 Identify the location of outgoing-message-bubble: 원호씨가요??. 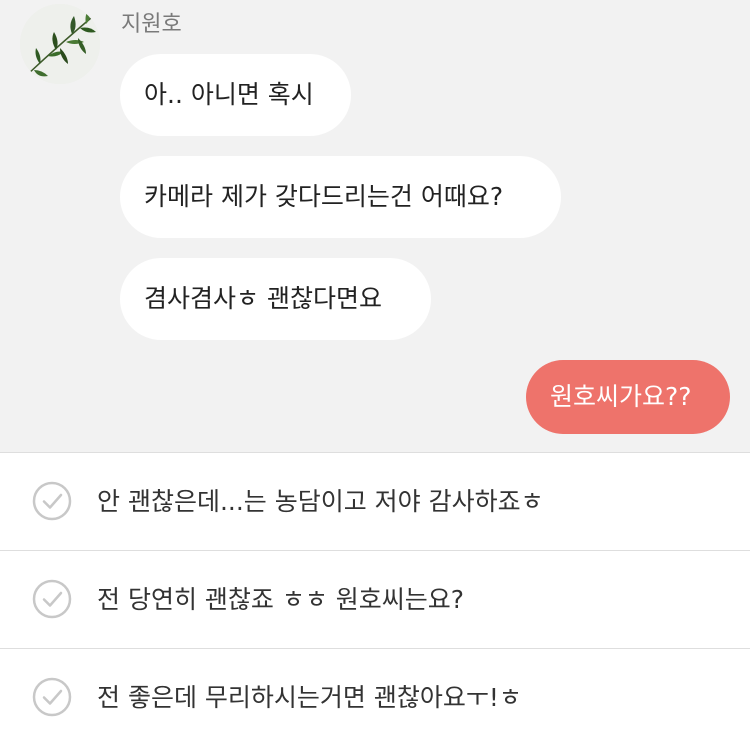
(628, 397).